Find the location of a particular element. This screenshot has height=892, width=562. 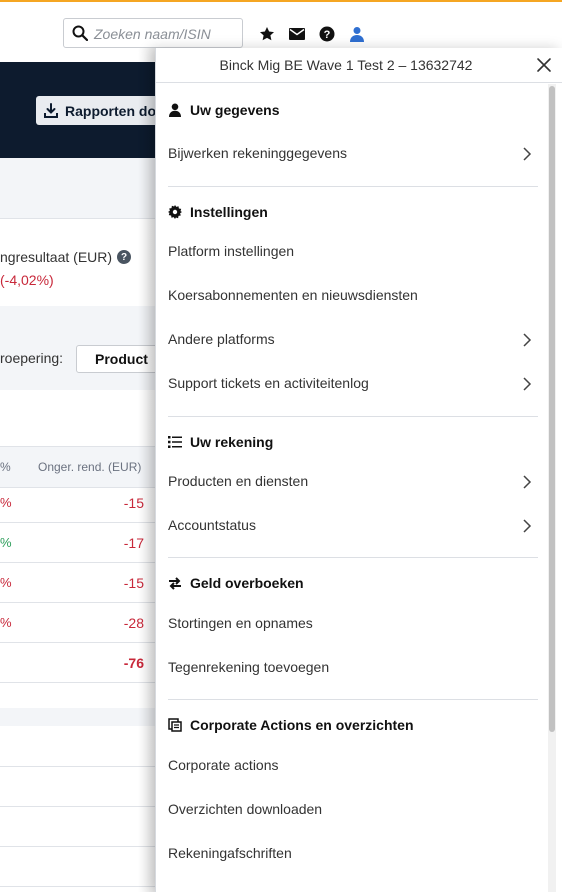

panel-header: Binck Mig BE Wave 1 Test 2 – 13632742 is located at coordinates (359, 65).